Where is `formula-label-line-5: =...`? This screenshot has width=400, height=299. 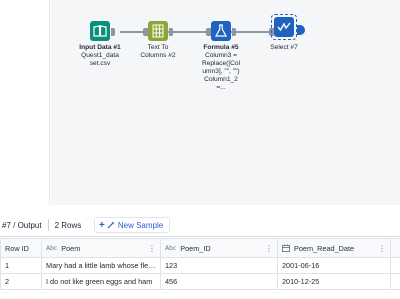
formula-label-line-5: =... is located at coordinates (221, 87).